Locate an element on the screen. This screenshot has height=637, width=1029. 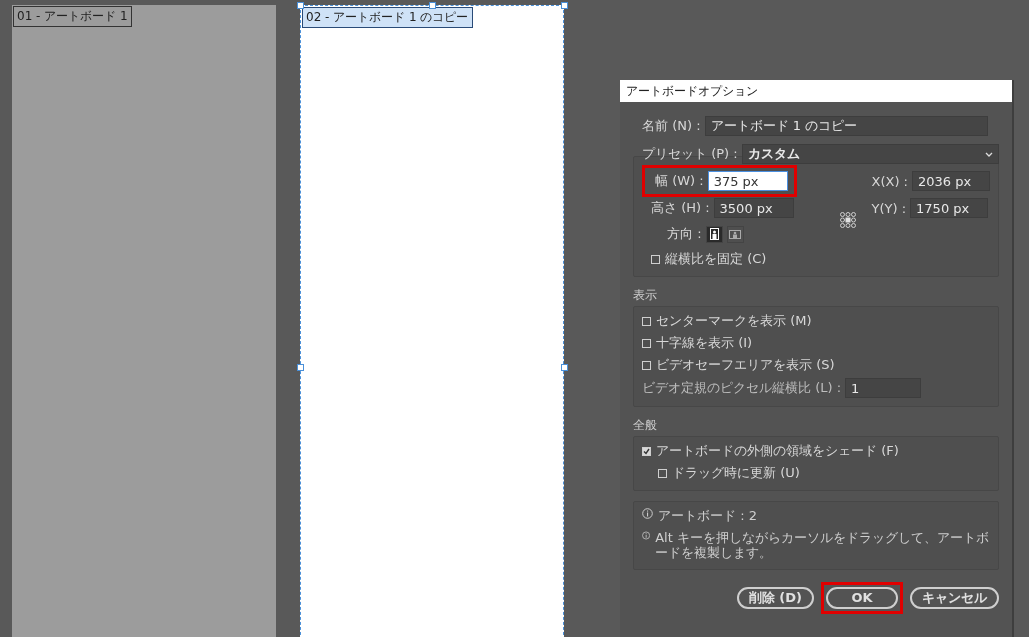
field-label: Y(Y) : is located at coordinates (889, 208).